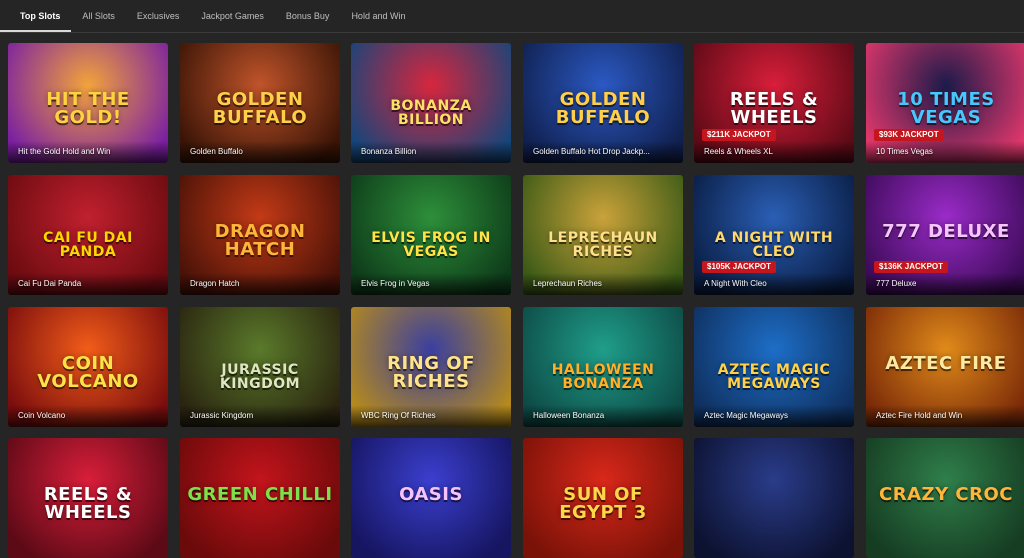  Describe the element at coordinates (260, 416) in the screenshot. I see `game-title: Jurassic Kingdom` at that location.